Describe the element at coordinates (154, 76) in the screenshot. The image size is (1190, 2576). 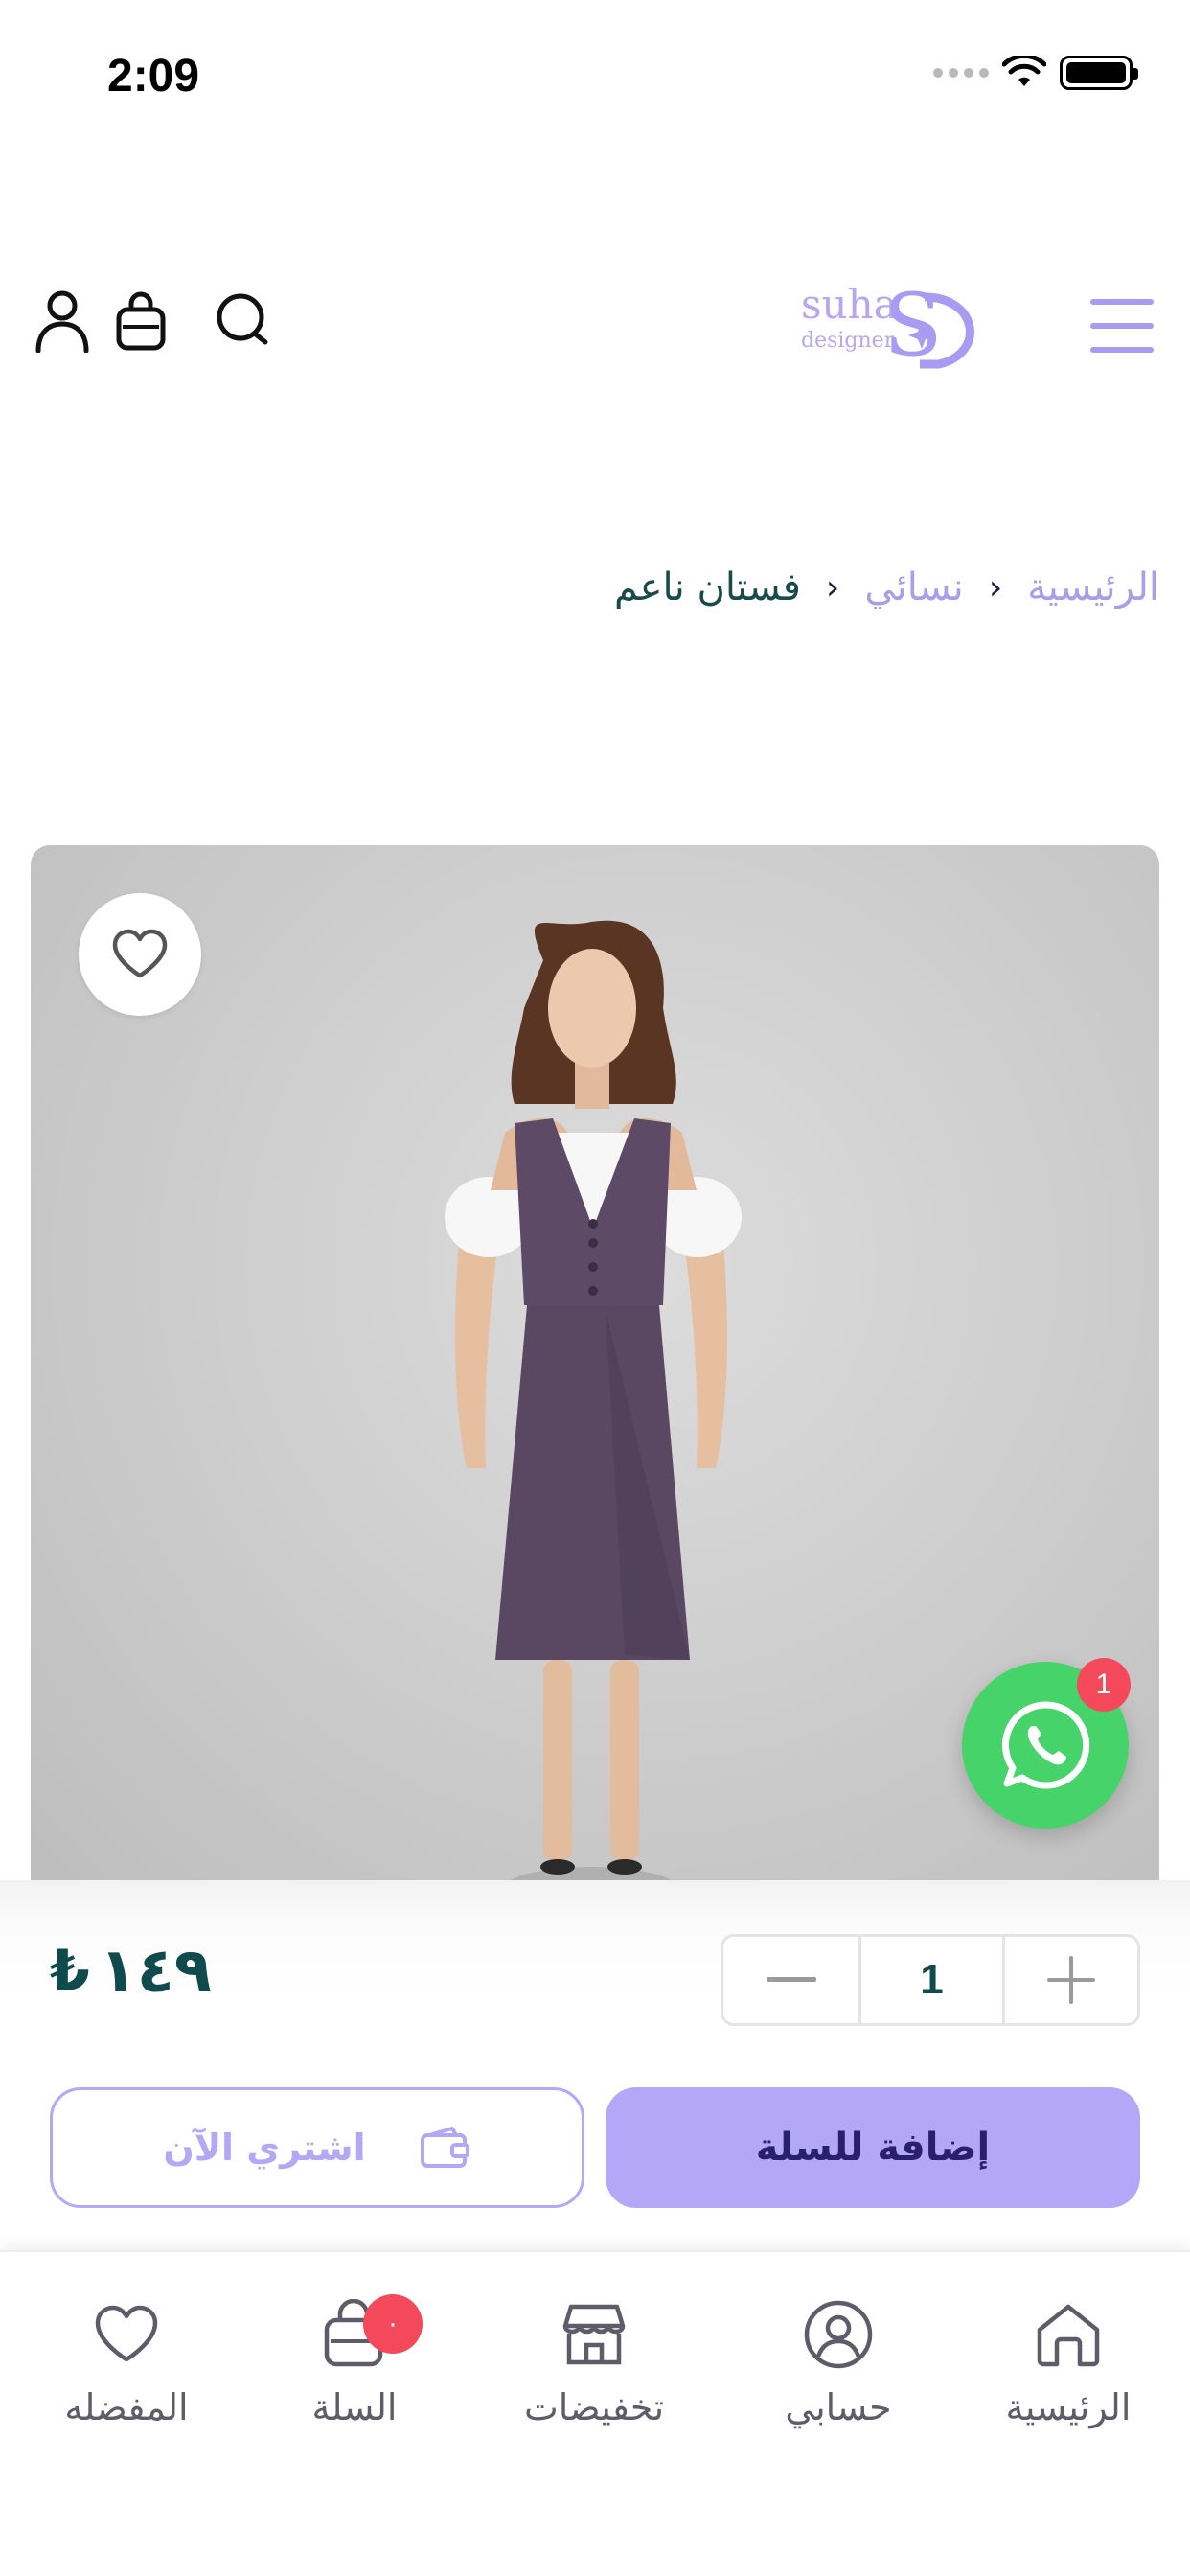
I see `status-time: 2:09` at that location.